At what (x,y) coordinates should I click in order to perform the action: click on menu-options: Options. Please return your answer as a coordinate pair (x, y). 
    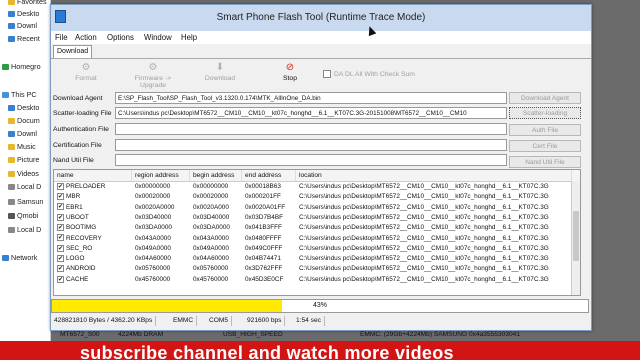
    Looking at the image, I should click on (120, 37).